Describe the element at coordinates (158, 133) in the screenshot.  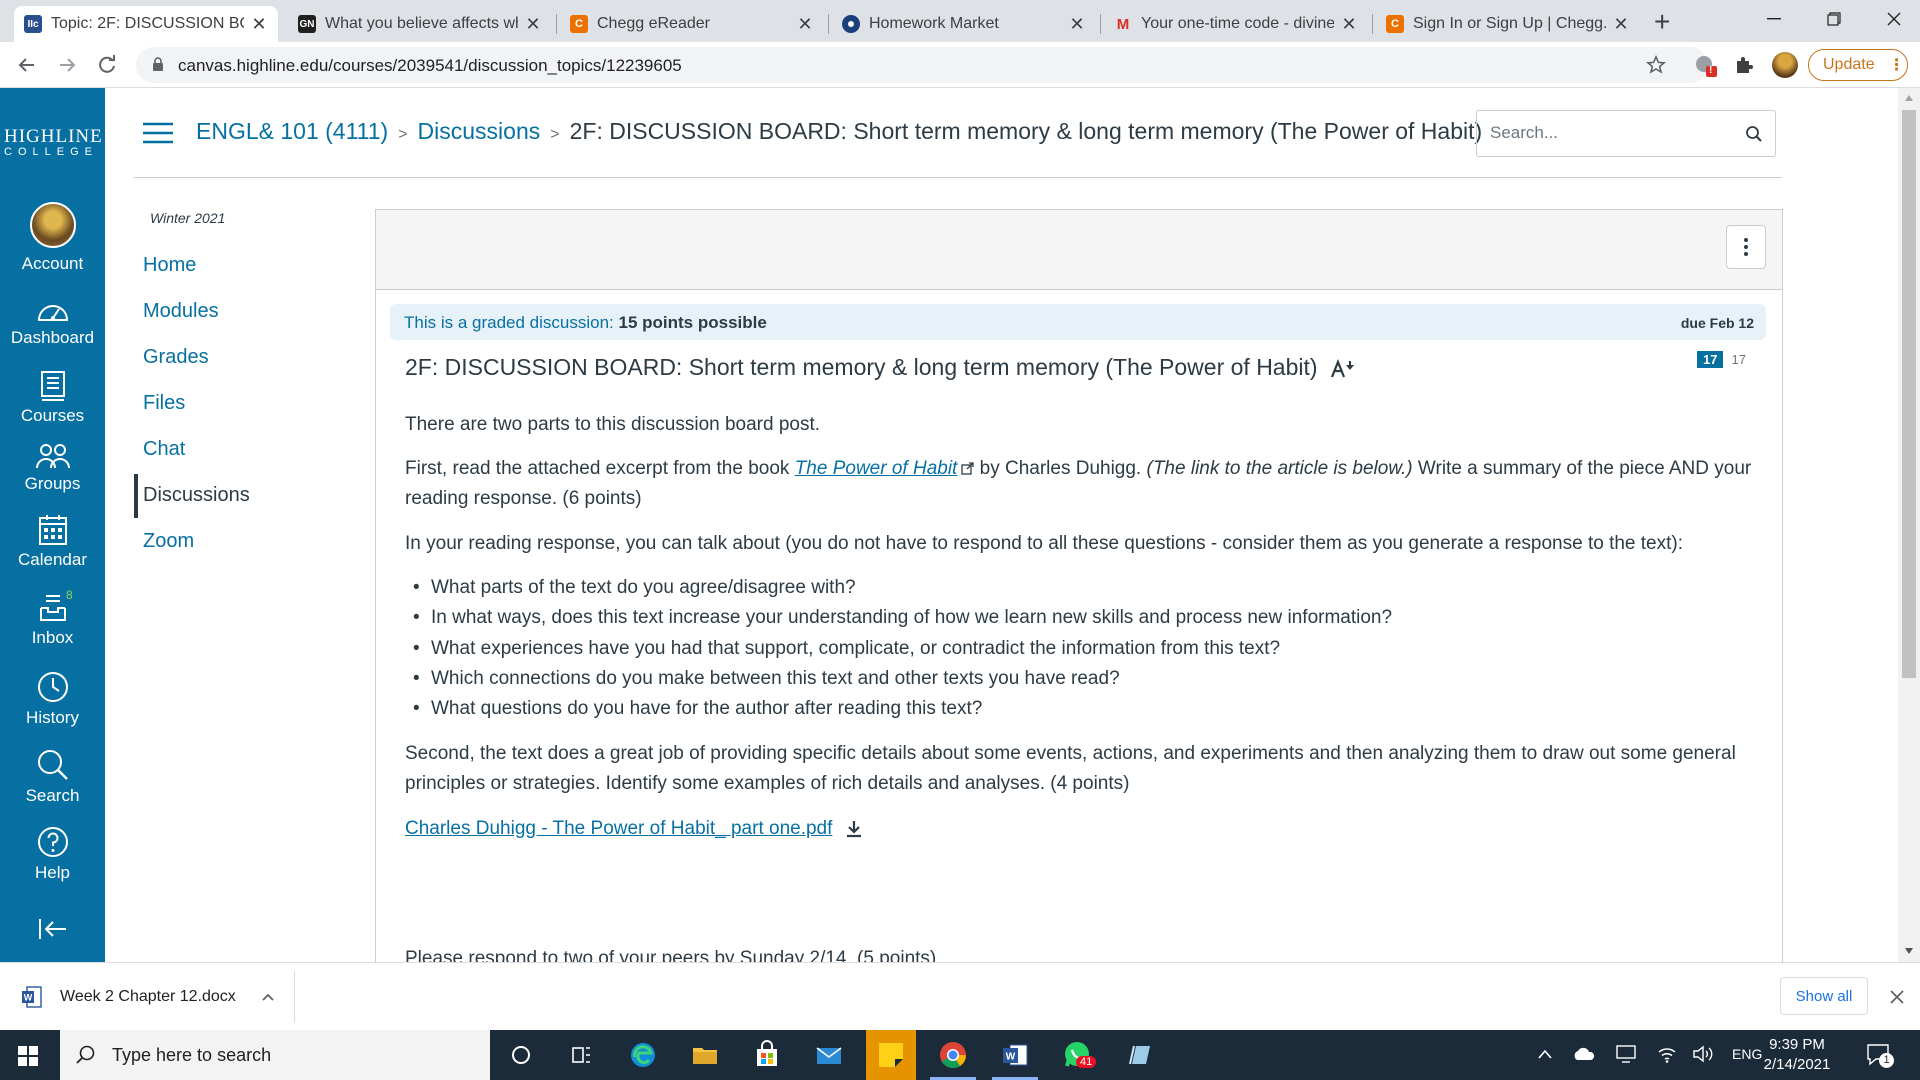
I see `hamburger-menu-icon` at that location.